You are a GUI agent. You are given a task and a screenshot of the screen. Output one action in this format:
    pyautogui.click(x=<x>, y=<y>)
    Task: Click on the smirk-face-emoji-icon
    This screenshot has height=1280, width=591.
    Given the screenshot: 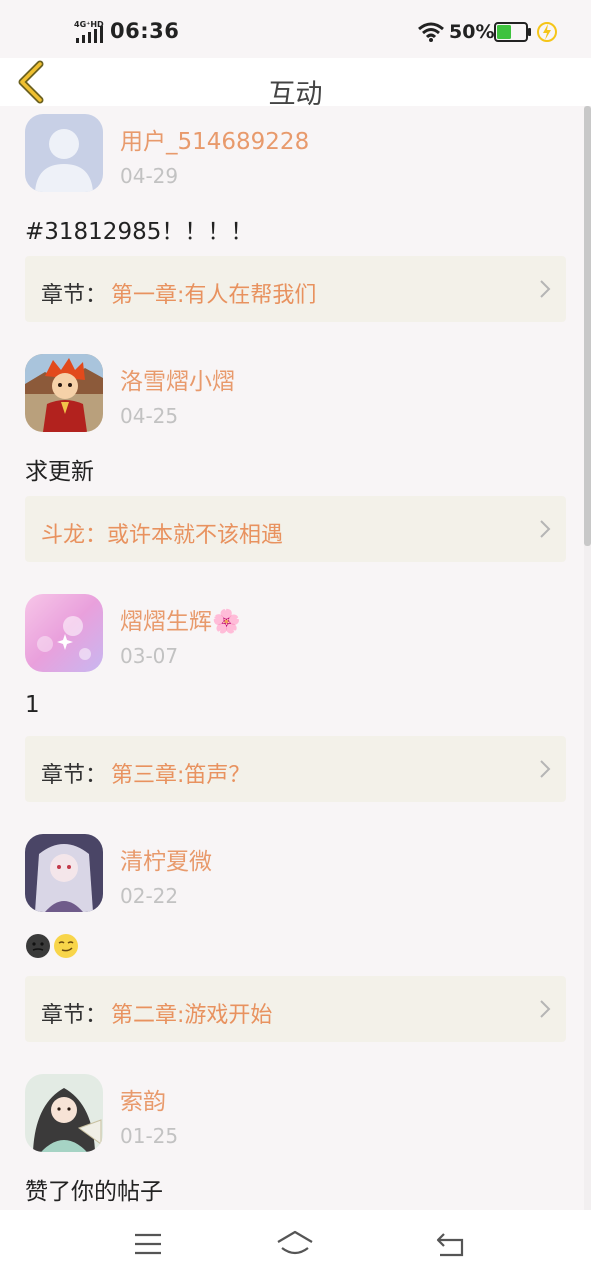 What is the action you would take?
    pyautogui.click(x=66, y=945)
    